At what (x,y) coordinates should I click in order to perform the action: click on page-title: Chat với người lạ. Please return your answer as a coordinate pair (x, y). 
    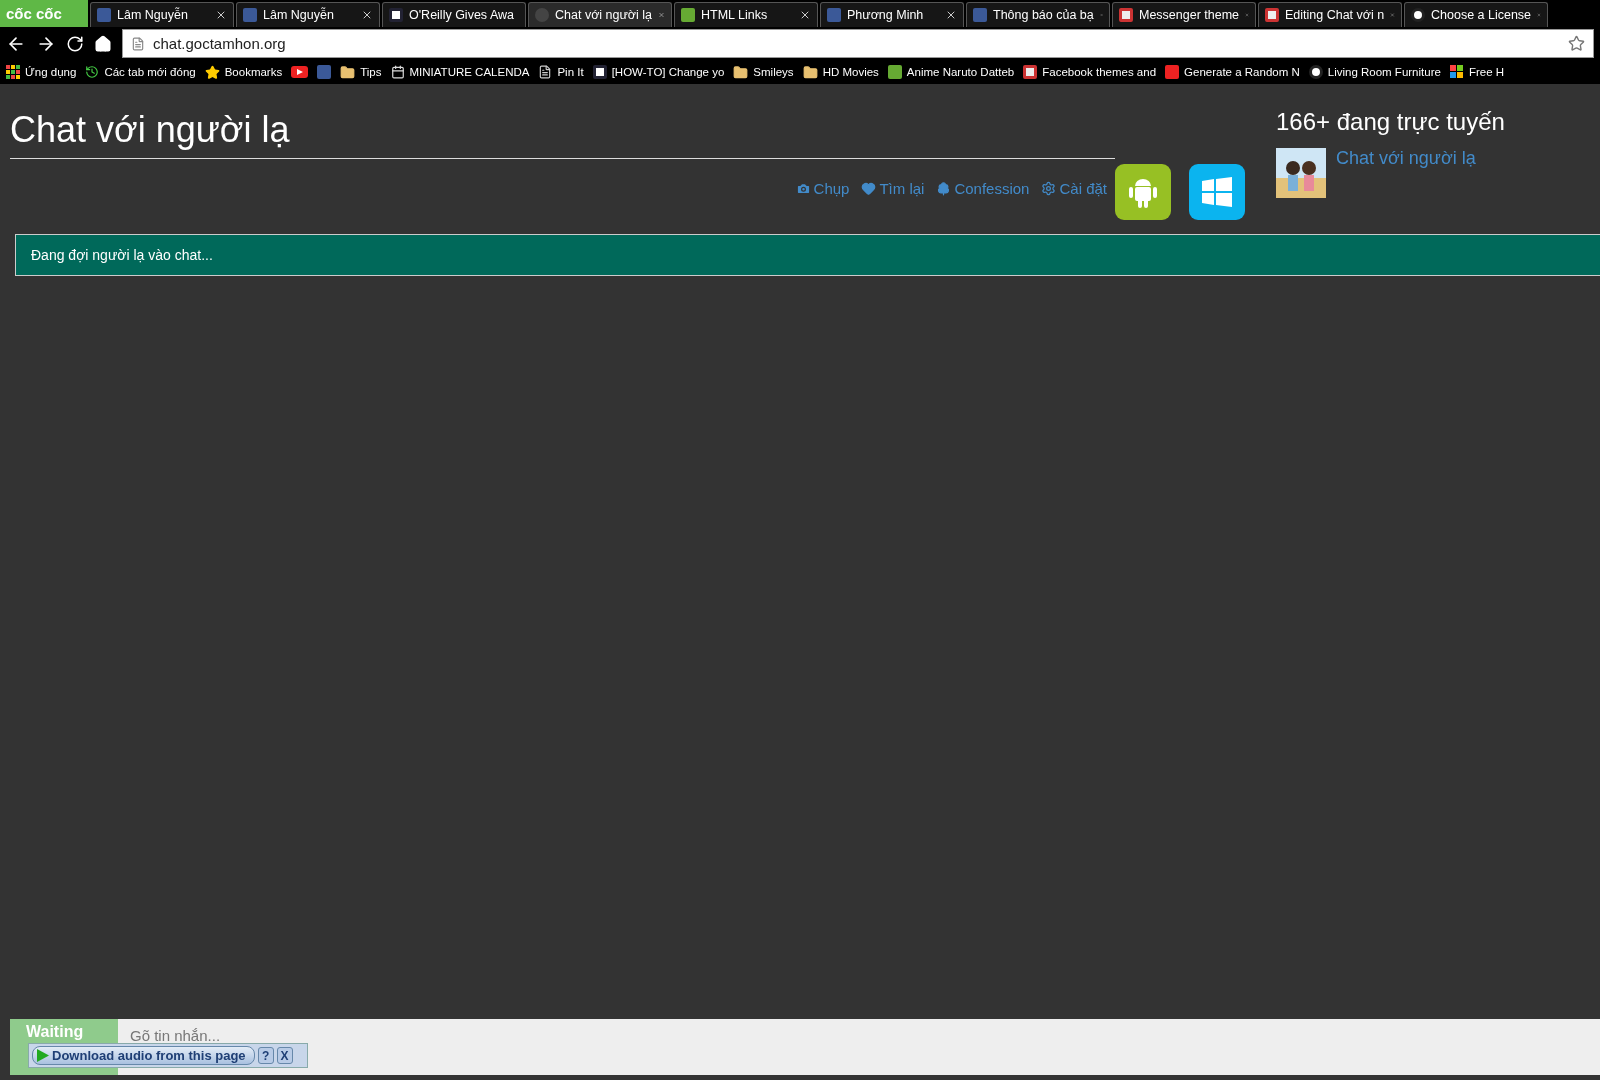
    Looking at the image, I should click on (150, 130).